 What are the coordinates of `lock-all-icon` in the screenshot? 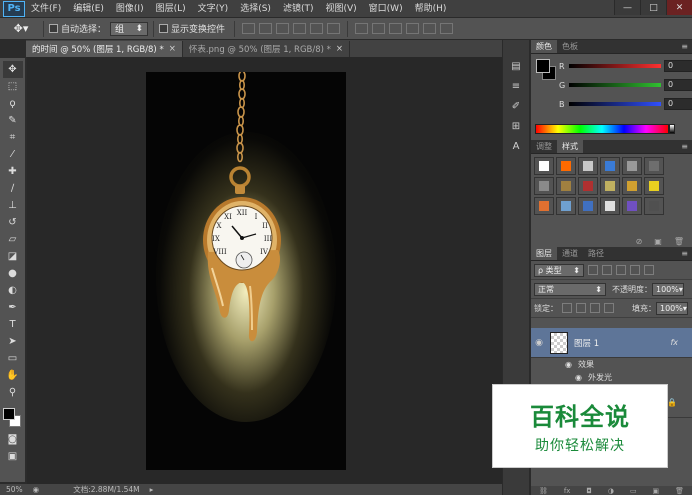 It's located at (609, 308).